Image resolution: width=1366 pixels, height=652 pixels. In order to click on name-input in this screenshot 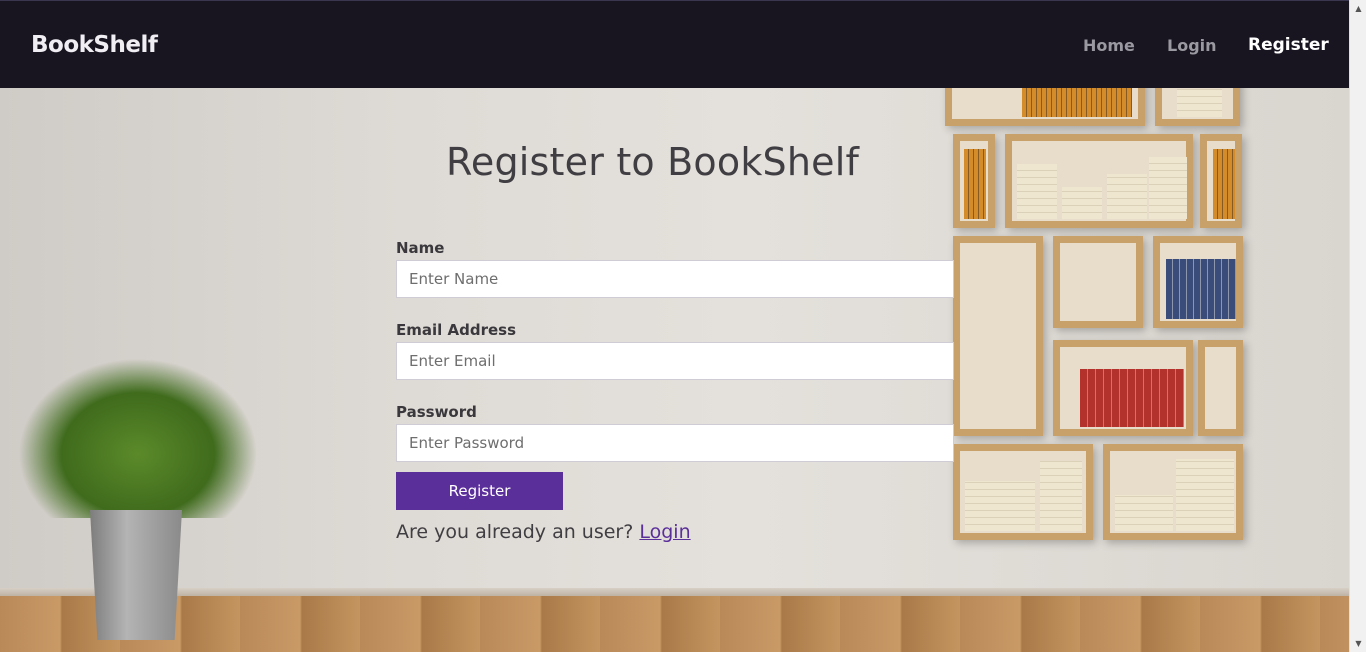, I will do `click(675, 279)`.